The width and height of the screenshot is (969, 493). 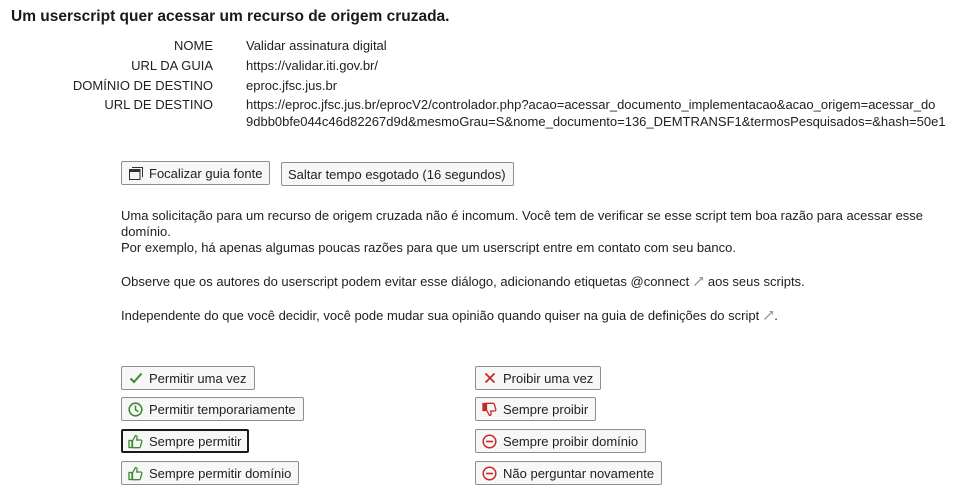 I want to click on allow-once-button: Permitir uma vez, so click(x=188, y=378).